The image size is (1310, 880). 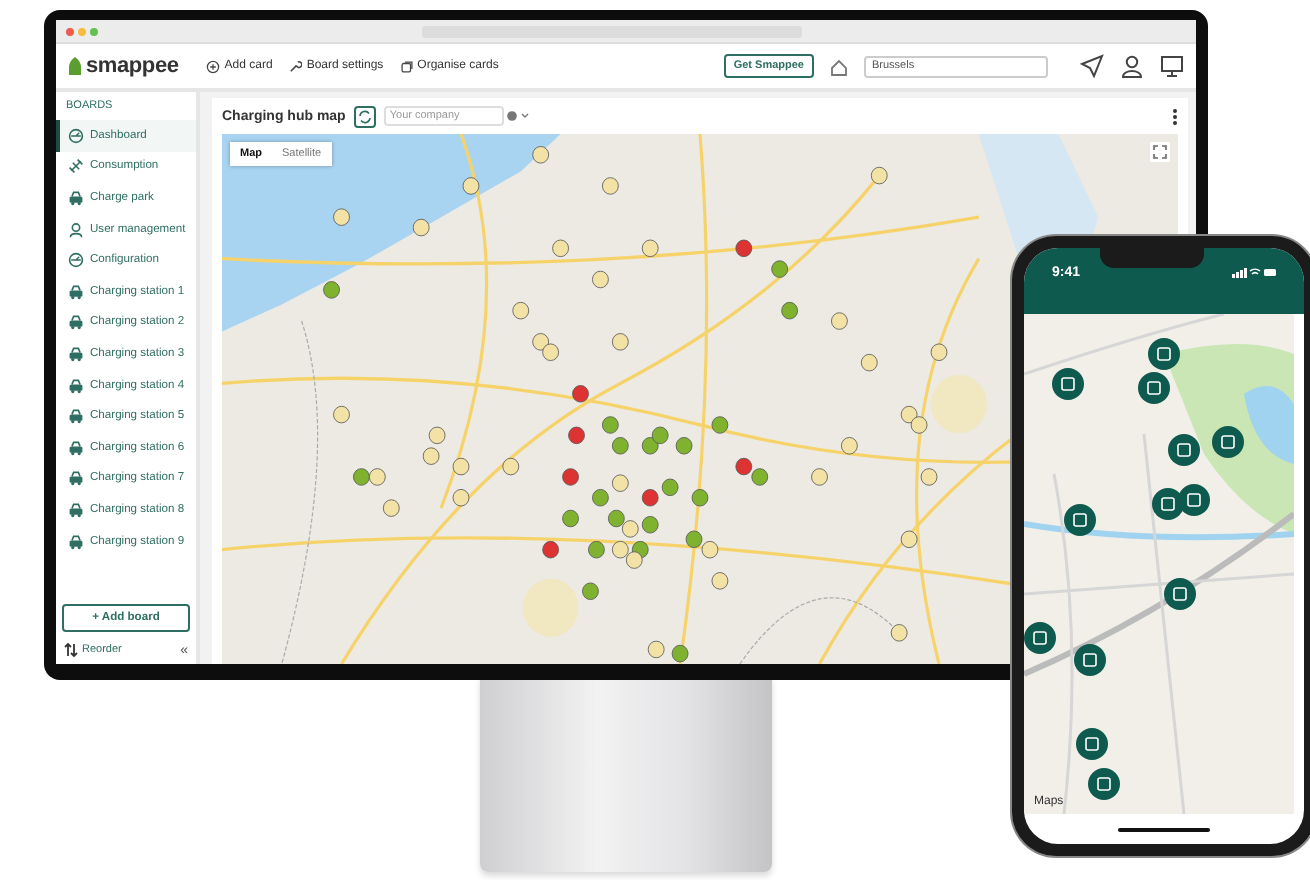 I want to click on monitor-icon, so click(x=1172, y=66).